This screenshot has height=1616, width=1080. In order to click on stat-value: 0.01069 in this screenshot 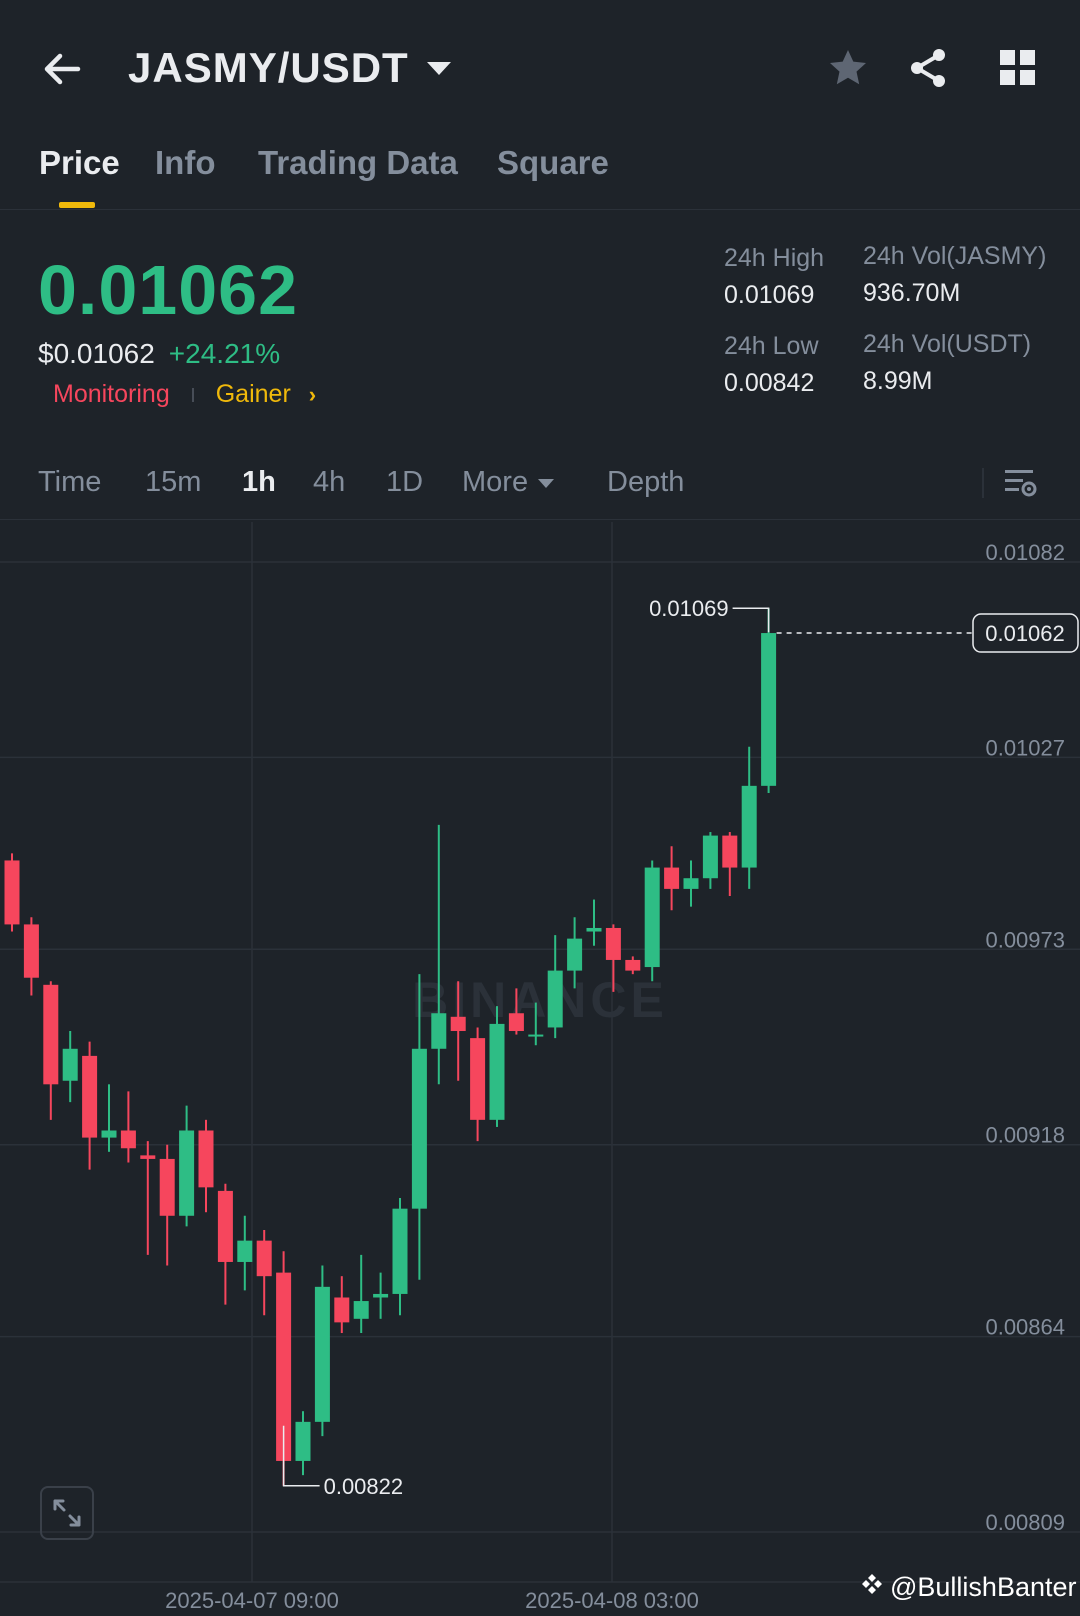, I will do `click(769, 295)`.